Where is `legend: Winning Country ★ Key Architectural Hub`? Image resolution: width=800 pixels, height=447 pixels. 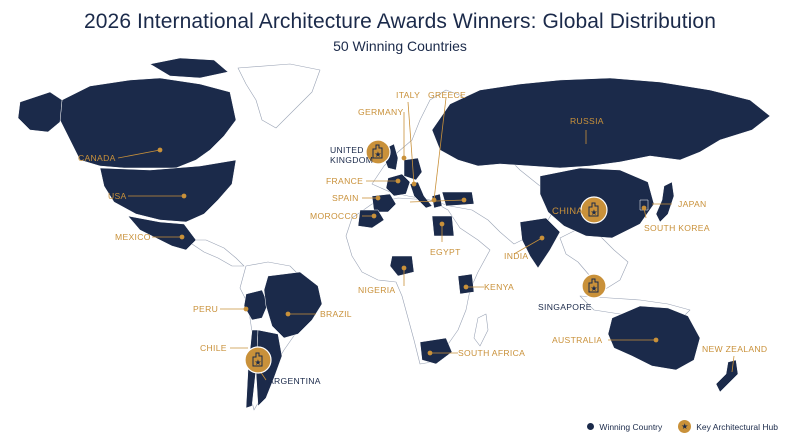
legend: Winning Country ★ Key Architectural Hub is located at coordinates (682, 426).